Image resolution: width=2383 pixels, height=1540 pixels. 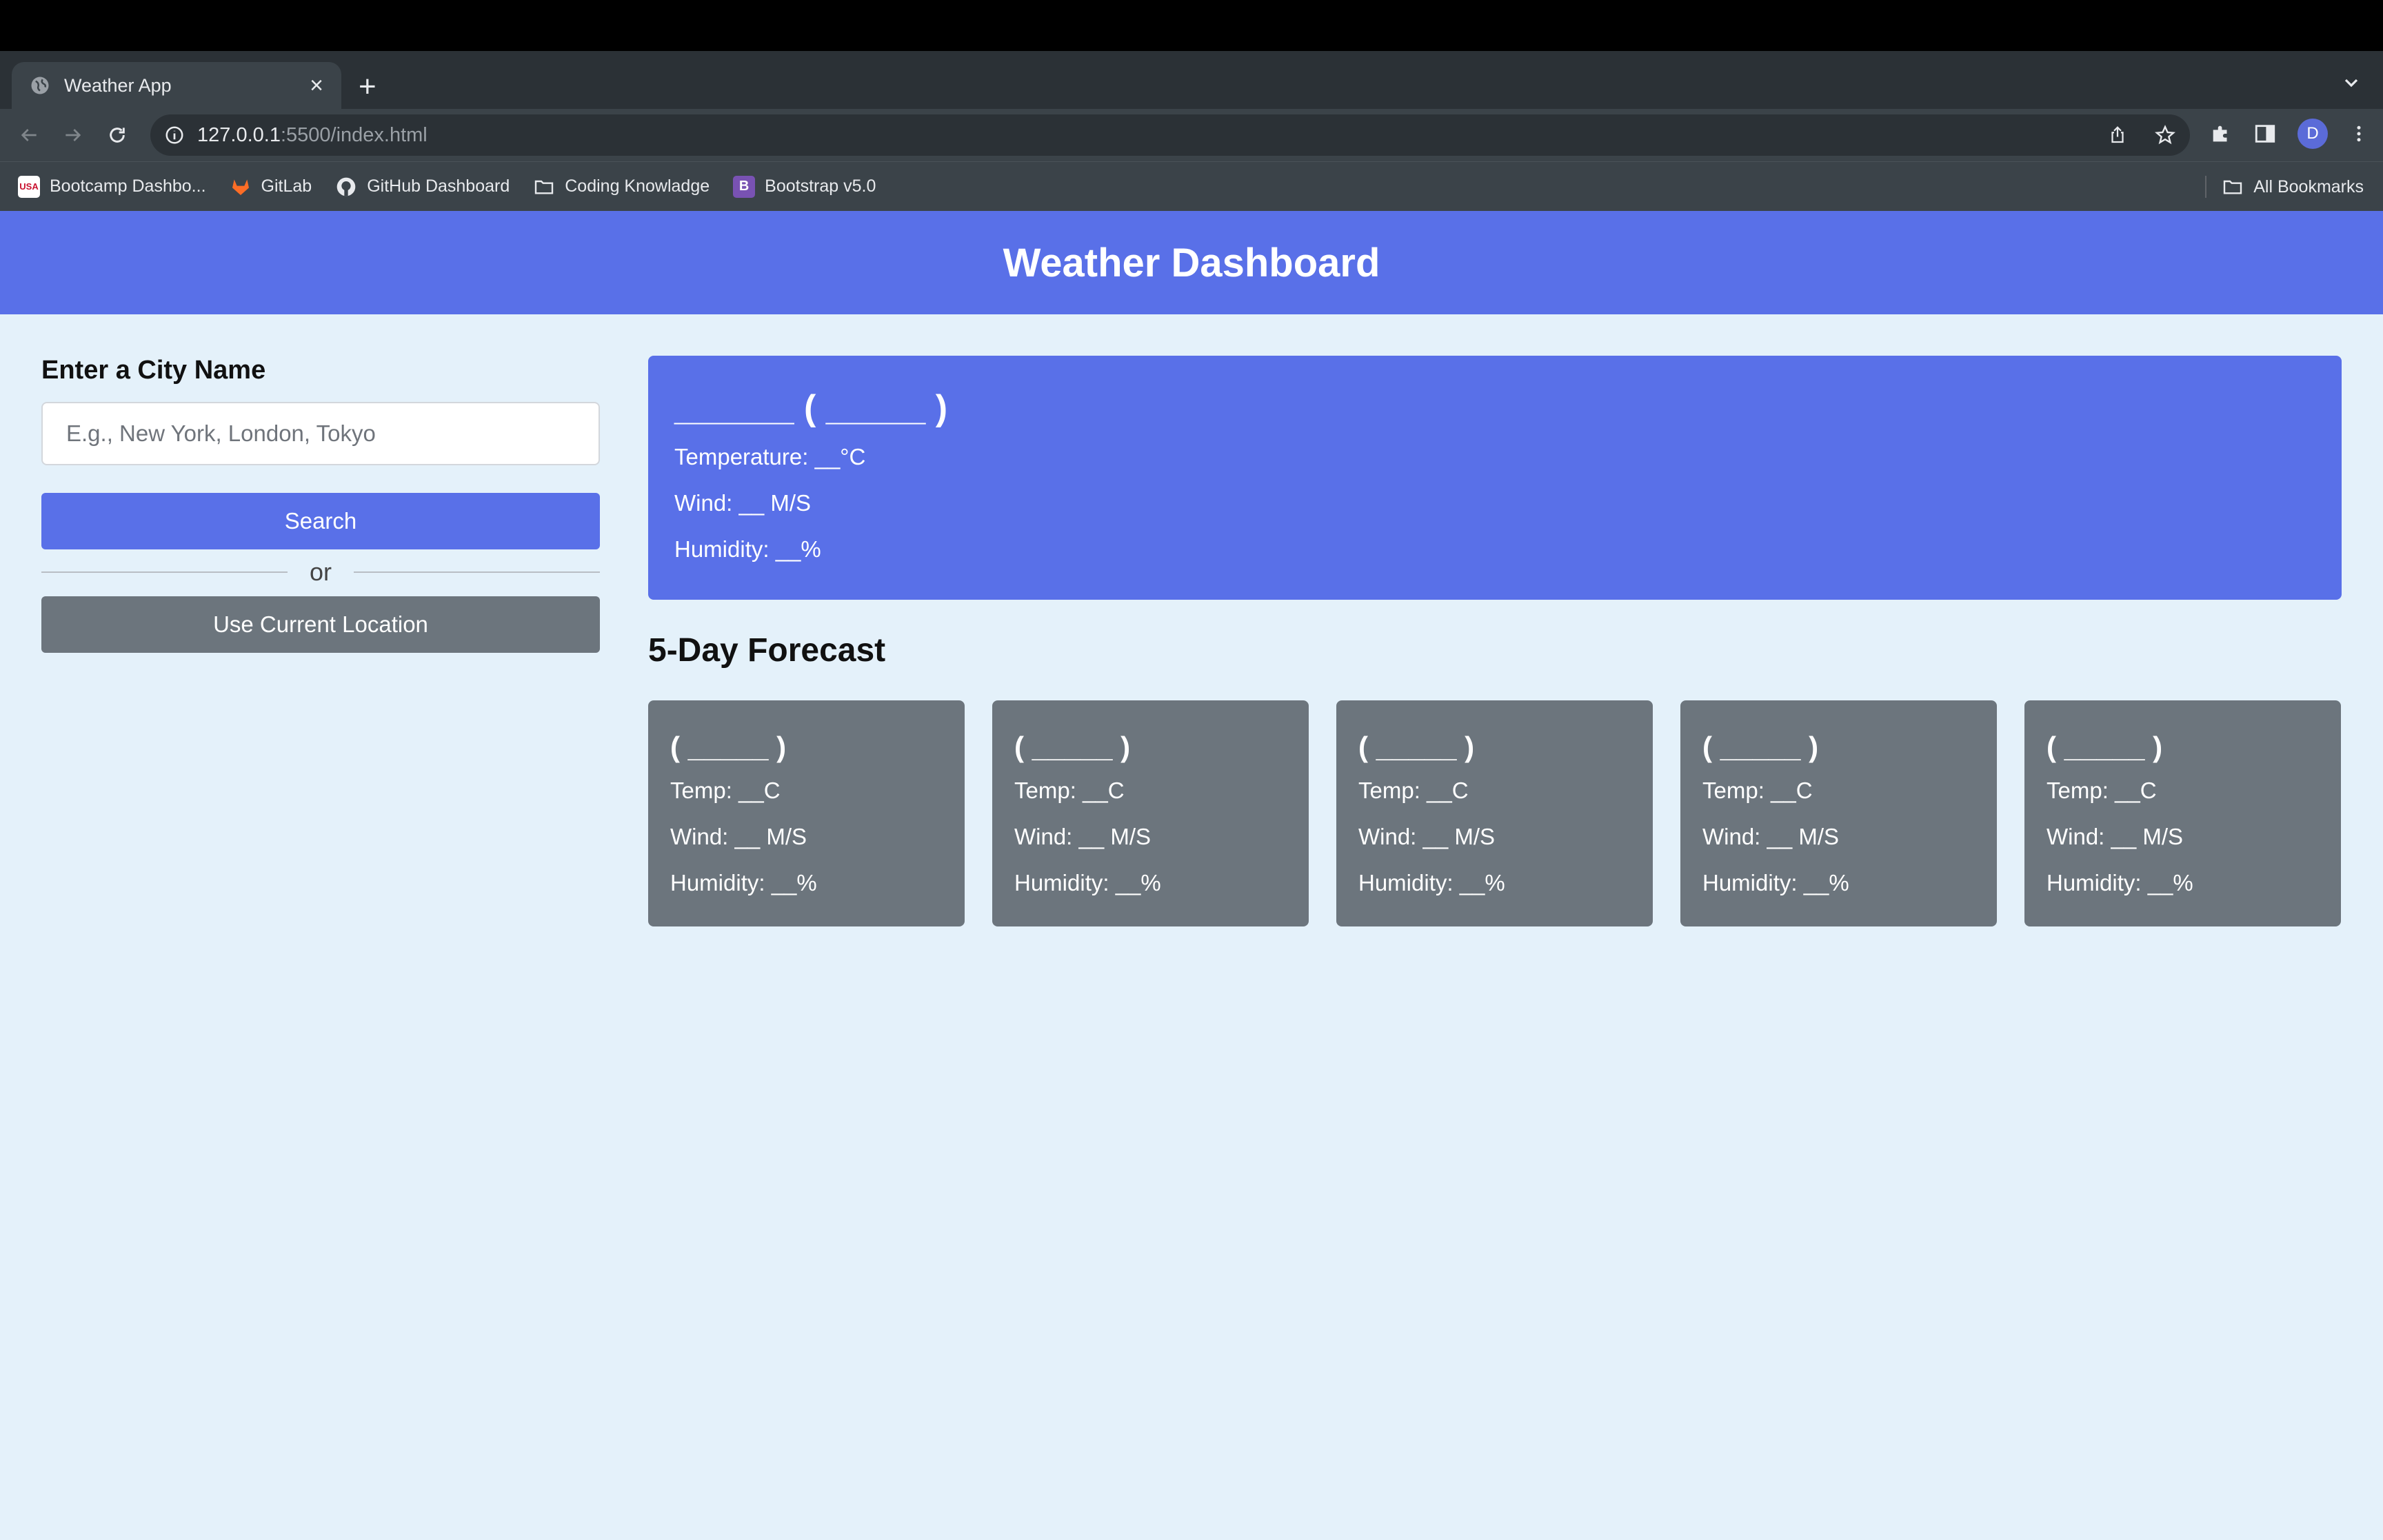 What do you see at coordinates (744, 186) in the screenshot?
I see `bootstrap-icon: B` at bounding box center [744, 186].